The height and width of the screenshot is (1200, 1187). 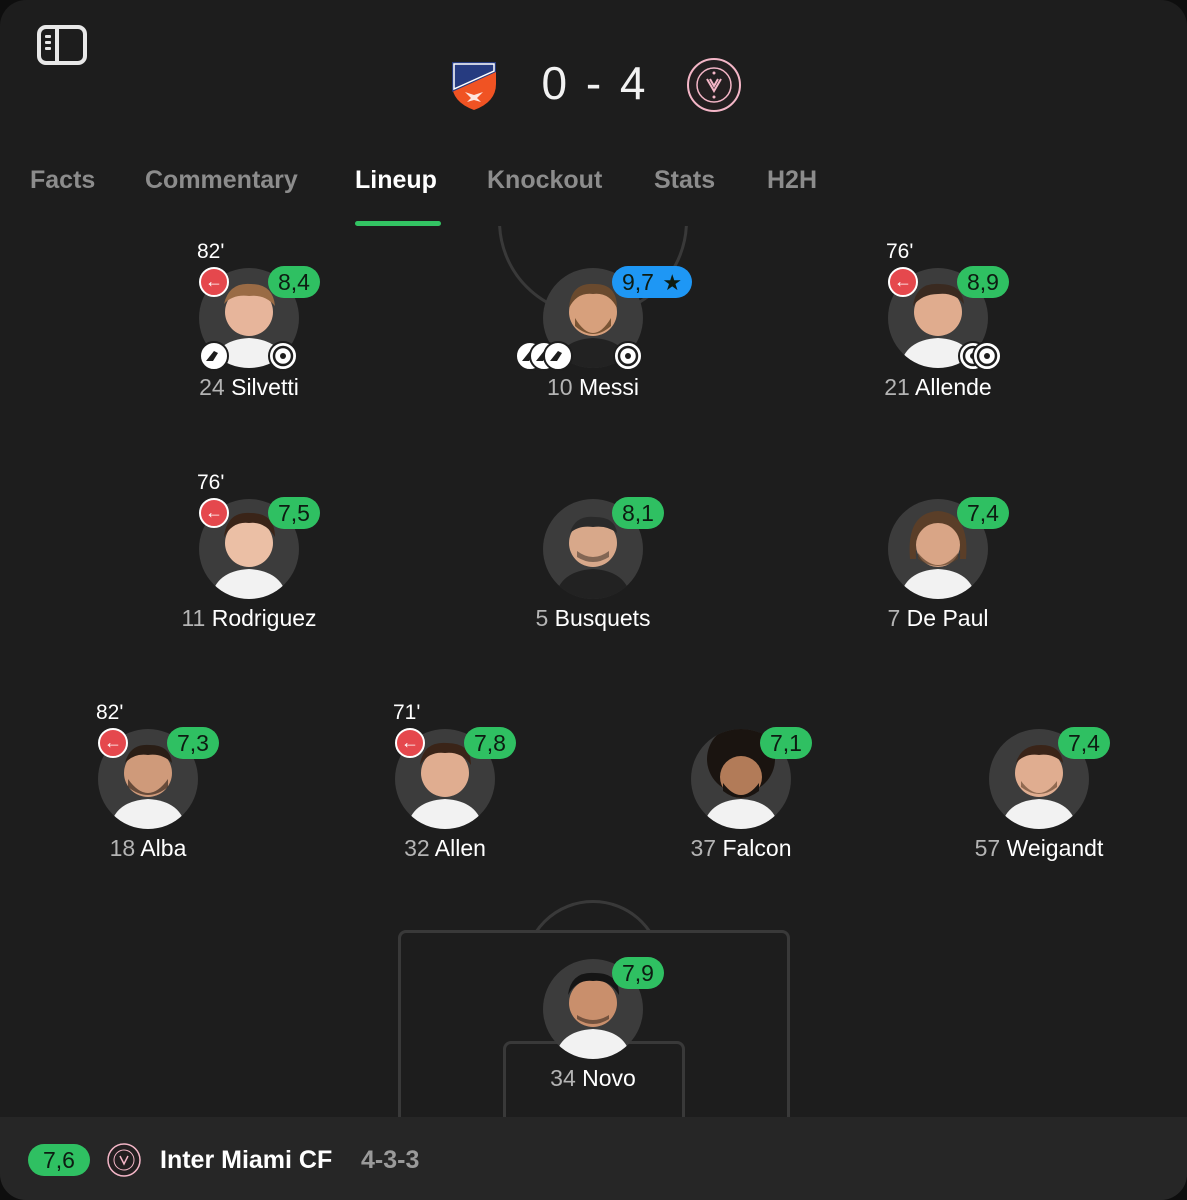 What do you see at coordinates (757, 848) in the screenshot?
I see `player-surname: Falcon` at bounding box center [757, 848].